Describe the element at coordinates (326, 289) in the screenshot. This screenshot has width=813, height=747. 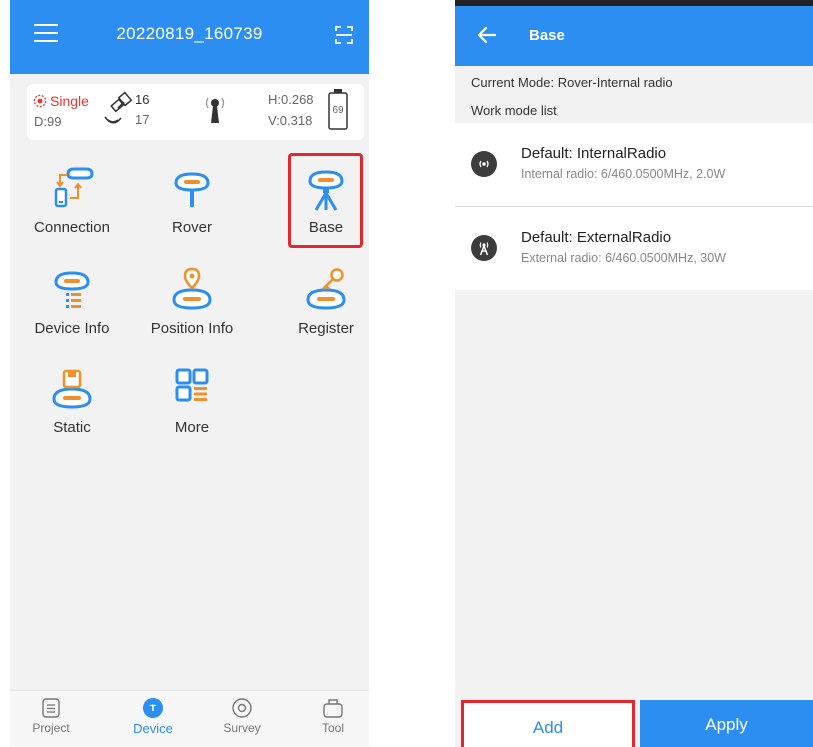
I see `register-key-icon` at that location.